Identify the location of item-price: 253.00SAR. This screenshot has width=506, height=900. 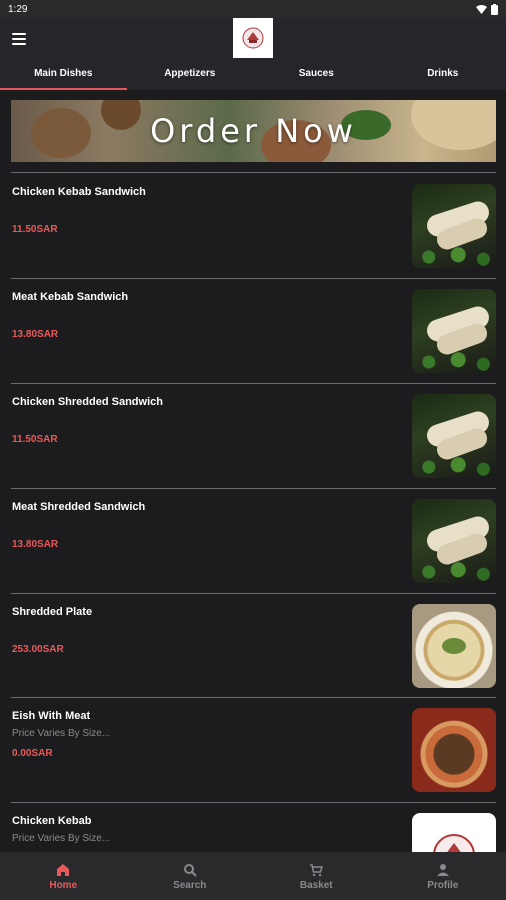
(38, 649).